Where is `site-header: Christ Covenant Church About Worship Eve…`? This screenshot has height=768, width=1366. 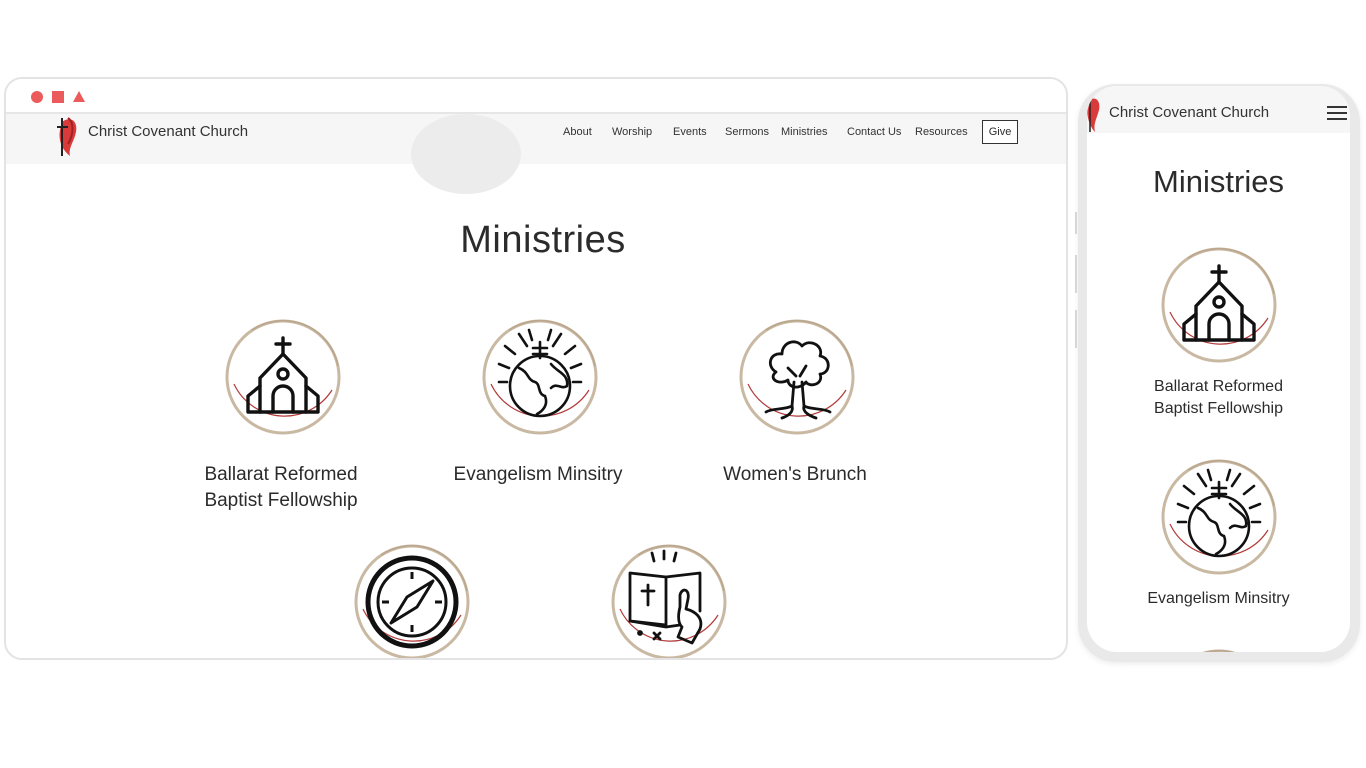 site-header: Christ Covenant Church About Worship Eve… is located at coordinates (536, 154).